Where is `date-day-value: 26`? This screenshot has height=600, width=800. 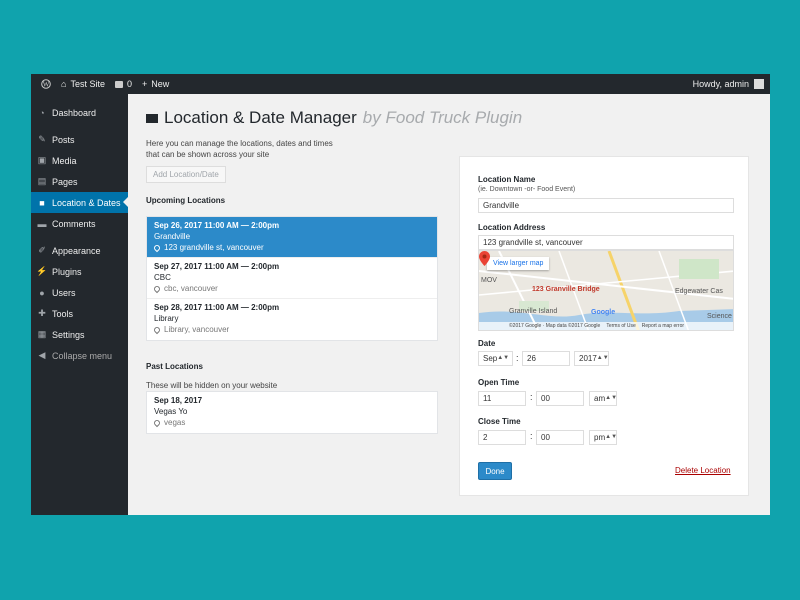
date-day-value: 26 is located at coordinates (531, 358).